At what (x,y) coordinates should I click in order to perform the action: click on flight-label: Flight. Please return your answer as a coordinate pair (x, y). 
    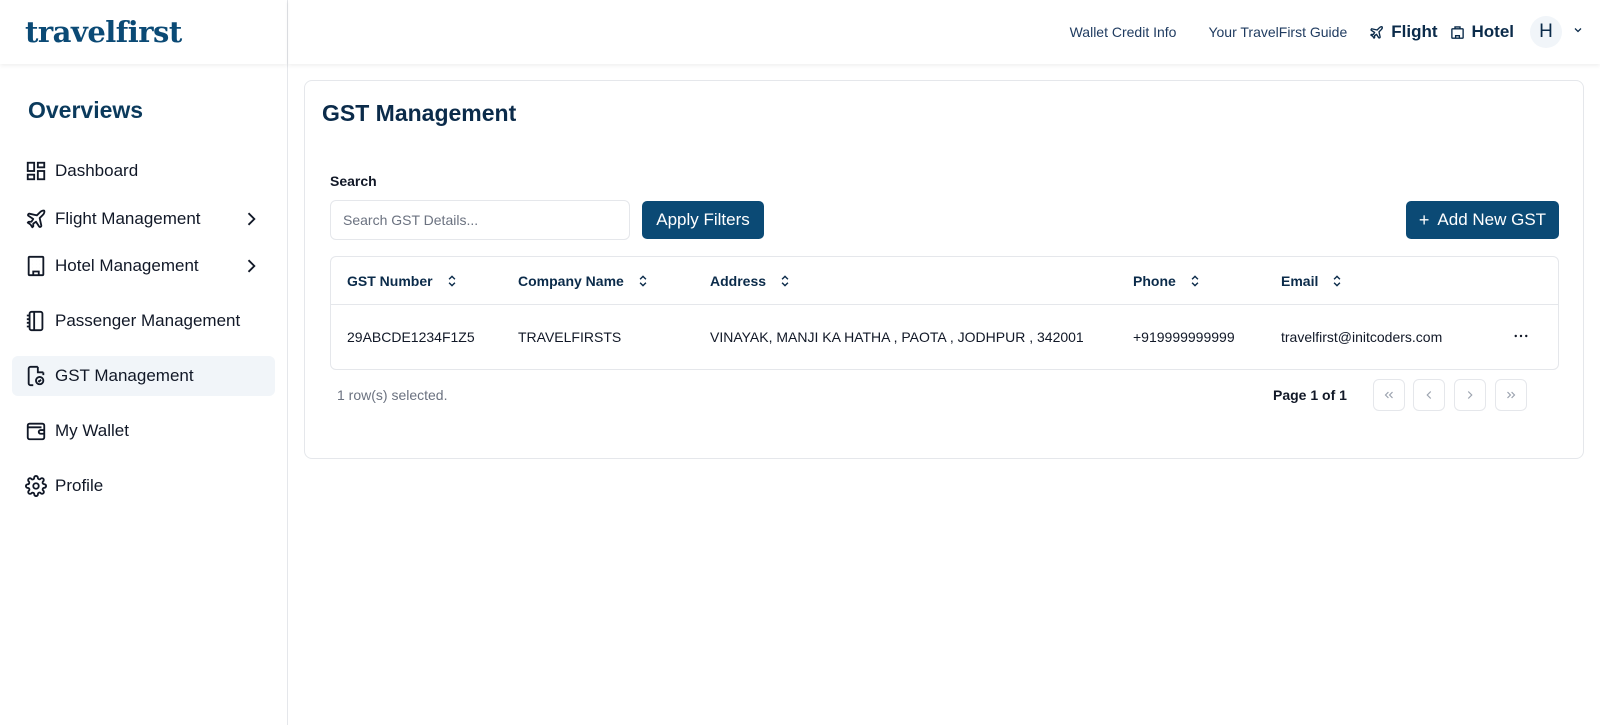
    Looking at the image, I should click on (1414, 31).